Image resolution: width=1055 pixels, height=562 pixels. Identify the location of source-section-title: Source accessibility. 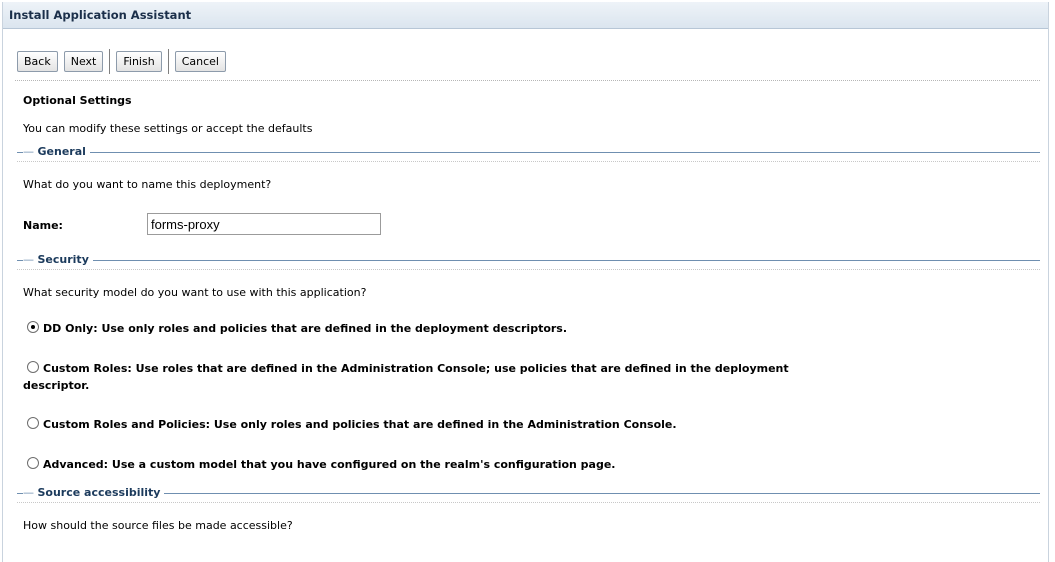
(94, 492).